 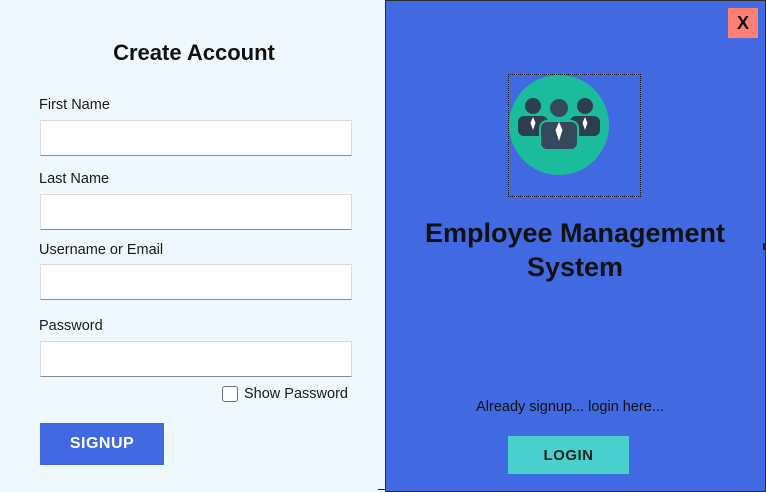 I want to click on password-label: Password, so click(x=71, y=326).